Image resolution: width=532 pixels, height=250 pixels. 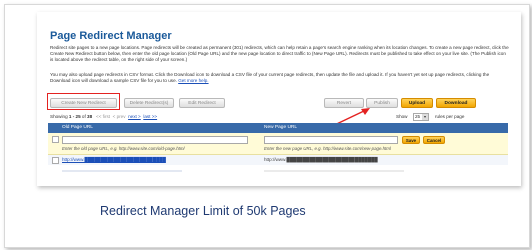 What do you see at coordinates (114, 160) in the screenshot?
I see `row-old-url: http://www.█████████████████████████` at bounding box center [114, 160].